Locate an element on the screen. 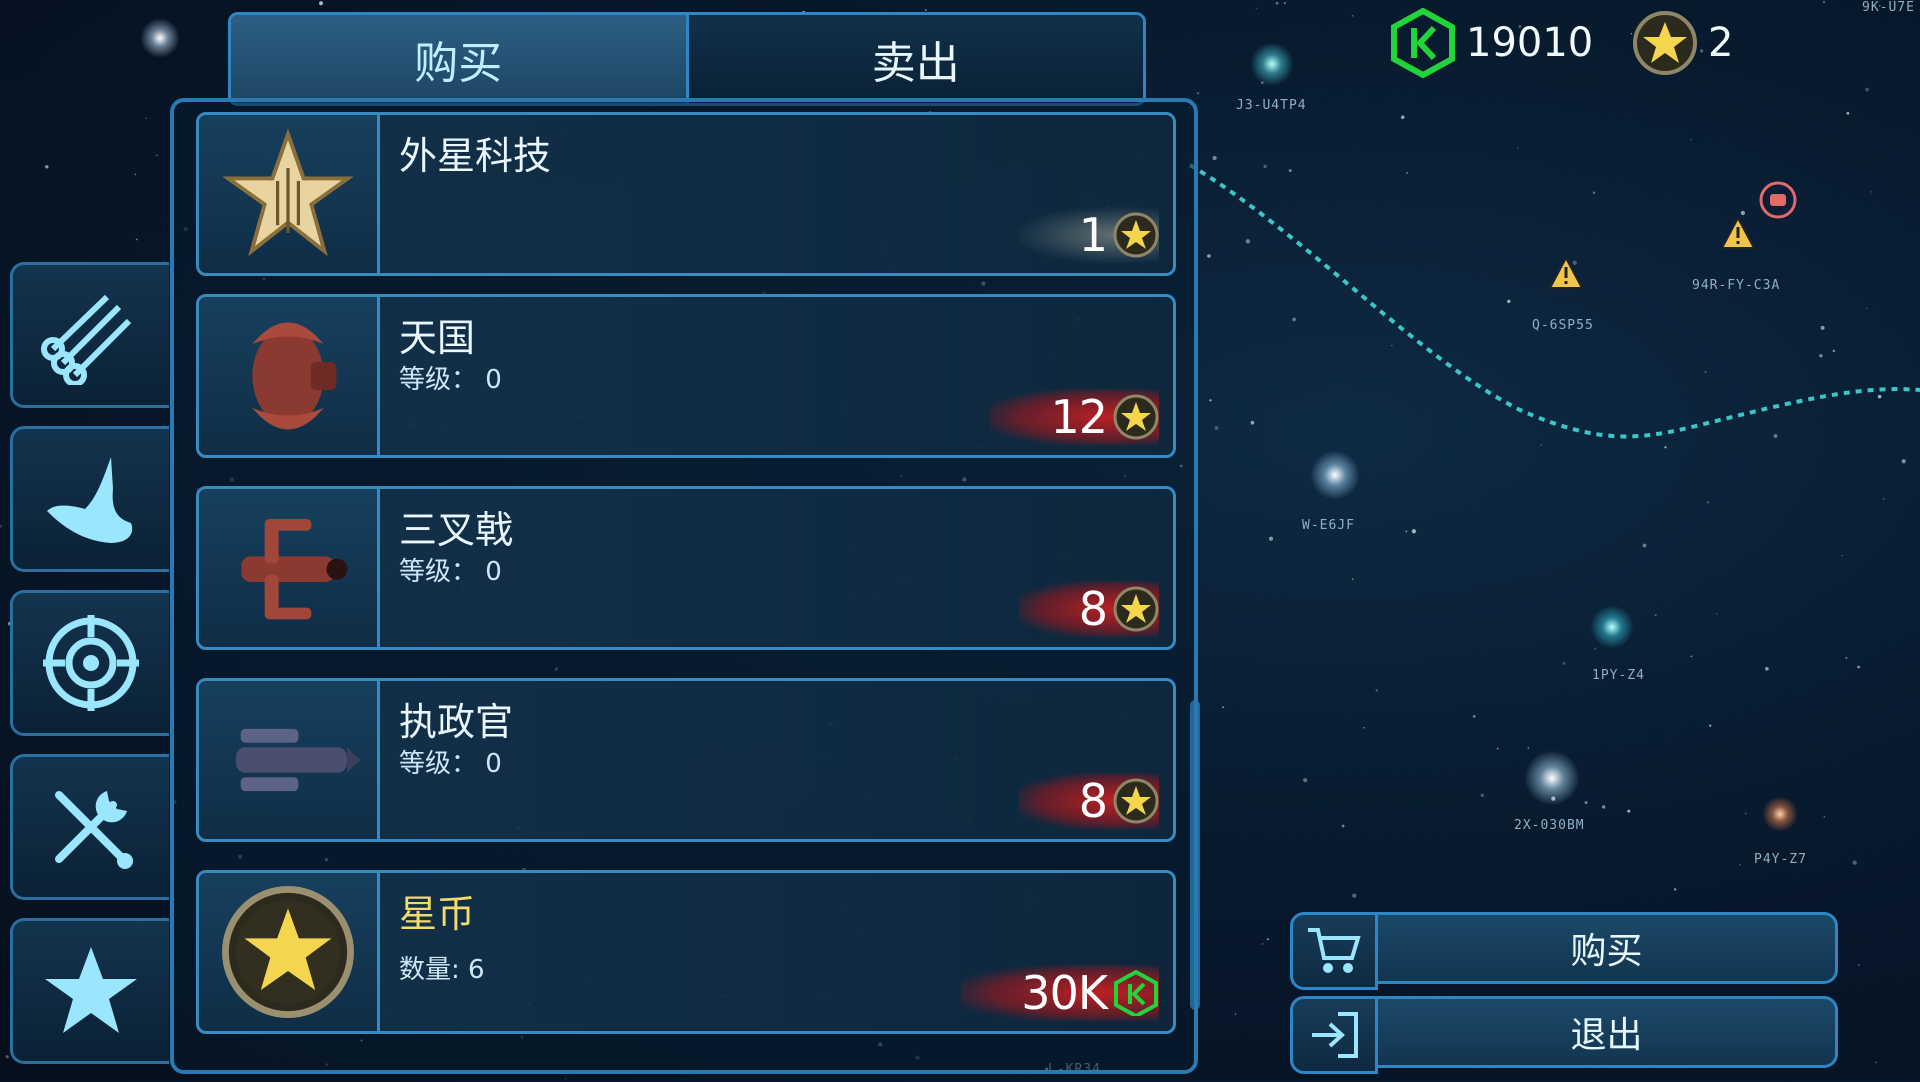  price-value: 8 is located at coordinates (1093, 609).